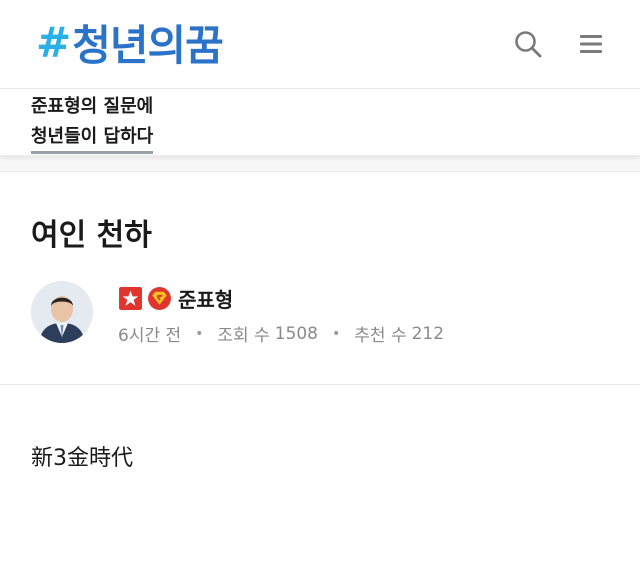 This screenshot has width=640, height=564. Describe the element at coordinates (92, 105) in the screenshot. I see `board-title-line1: 준표형의 질문에` at that location.